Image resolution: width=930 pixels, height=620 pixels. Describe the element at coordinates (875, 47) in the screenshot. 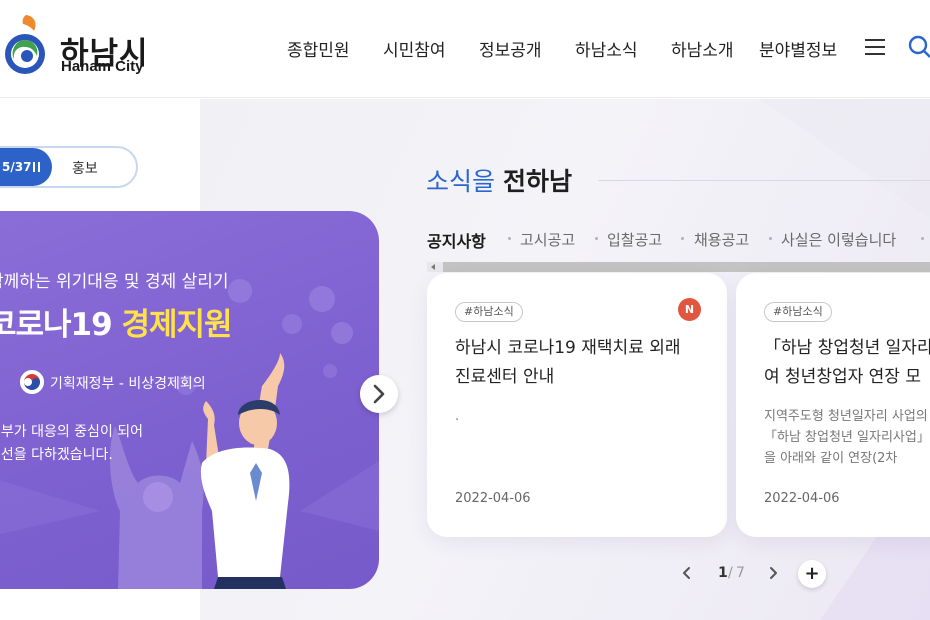

I see `hamburger-menu-icon` at that location.